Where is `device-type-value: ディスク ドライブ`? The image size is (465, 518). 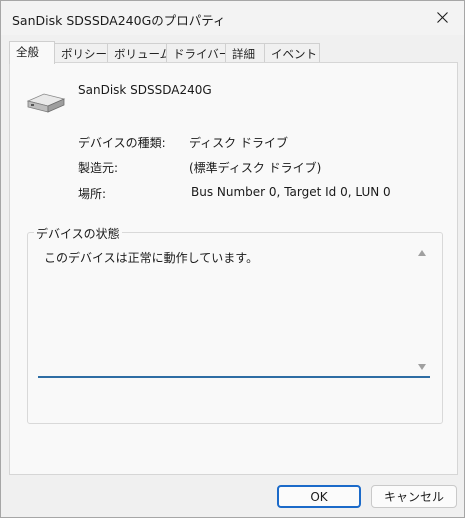
device-type-value: ディスク ドライブ is located at coordinates (238, 143).